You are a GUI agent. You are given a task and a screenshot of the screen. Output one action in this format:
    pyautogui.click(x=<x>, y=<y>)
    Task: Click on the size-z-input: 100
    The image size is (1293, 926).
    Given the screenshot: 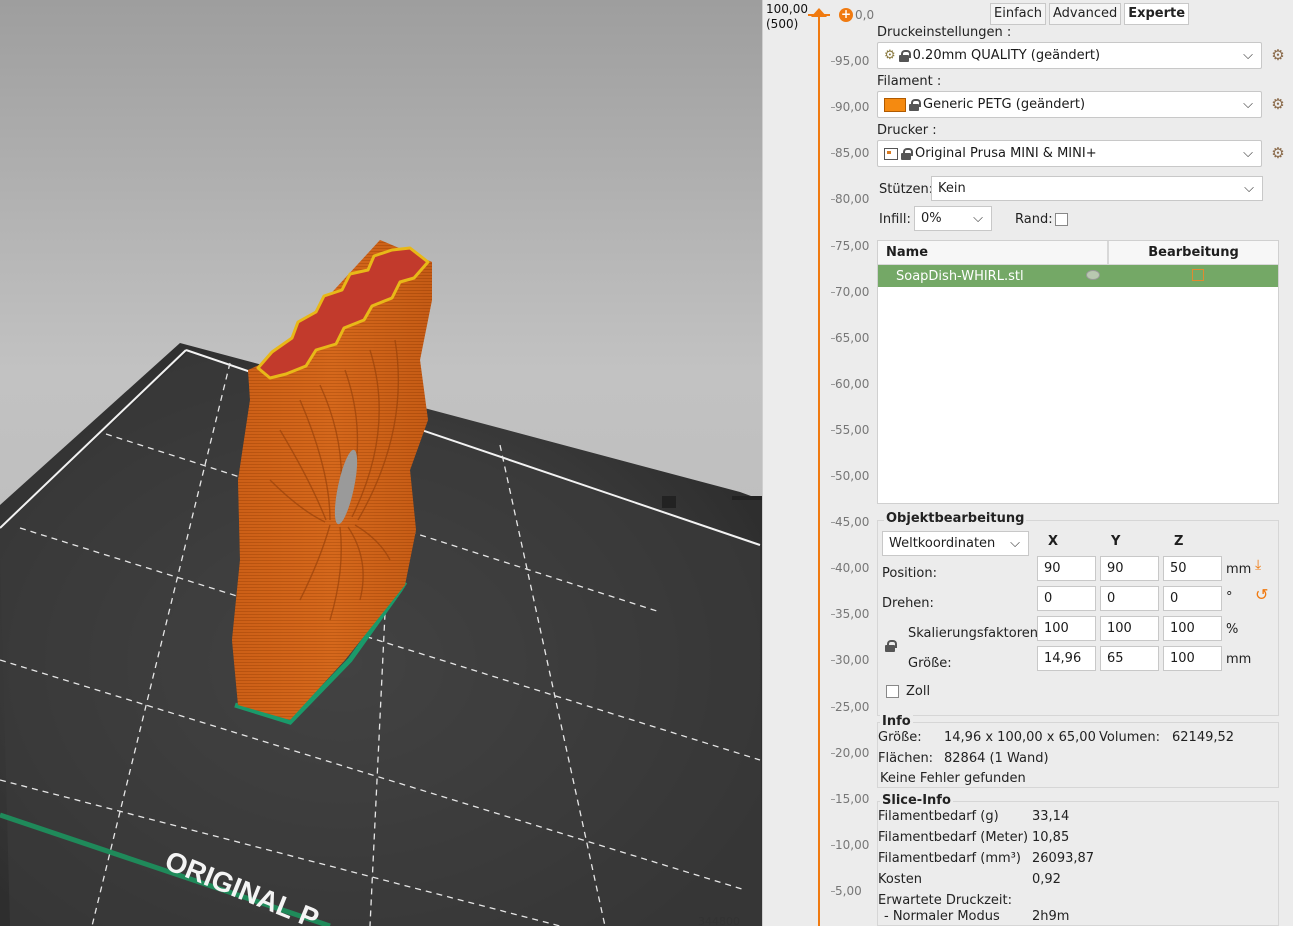 What is the action you would take?
    pyautogui.click(x=1192, y=658)
    